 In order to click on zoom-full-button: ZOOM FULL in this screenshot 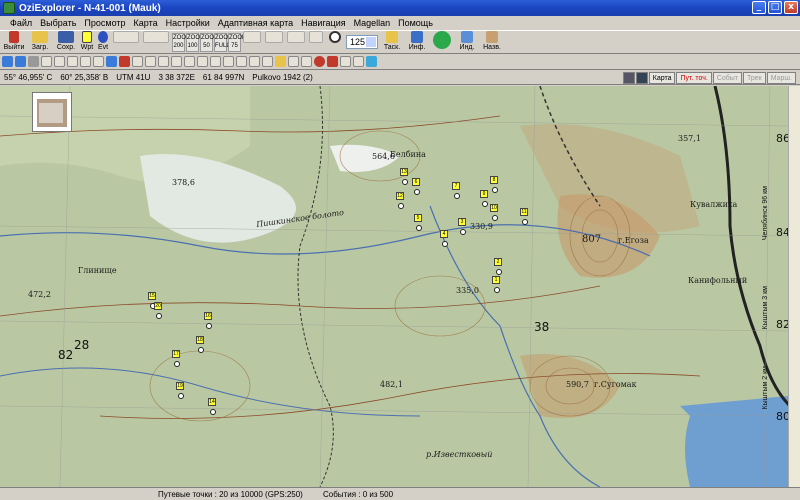, I will do `click(223, 42)`.